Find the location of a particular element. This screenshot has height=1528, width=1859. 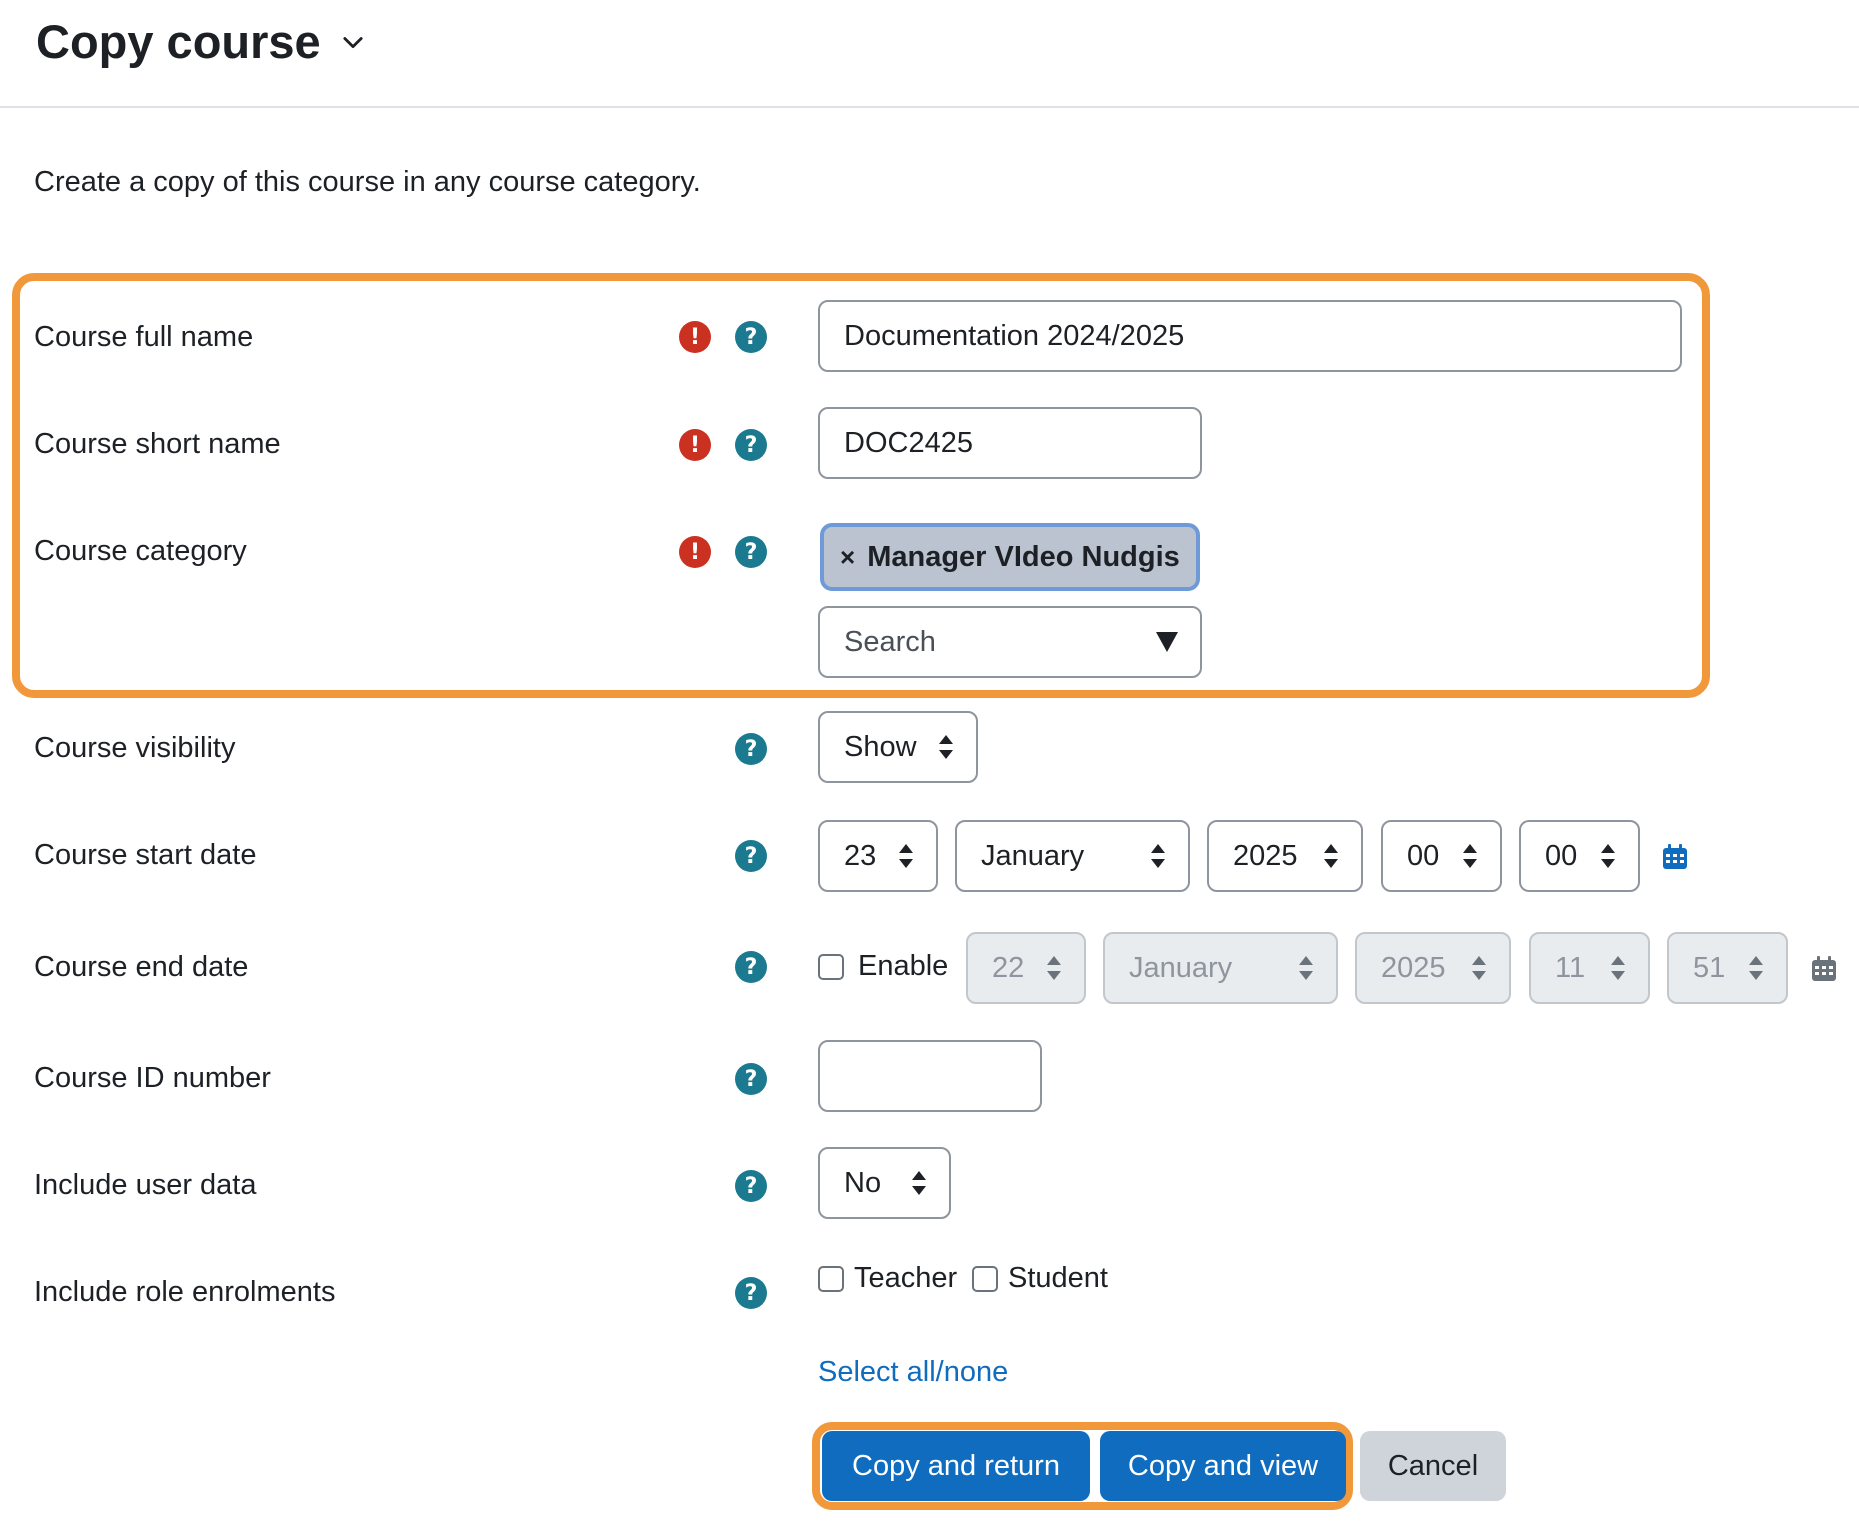

chevron-down-icon is located at coordinates (353, 42).